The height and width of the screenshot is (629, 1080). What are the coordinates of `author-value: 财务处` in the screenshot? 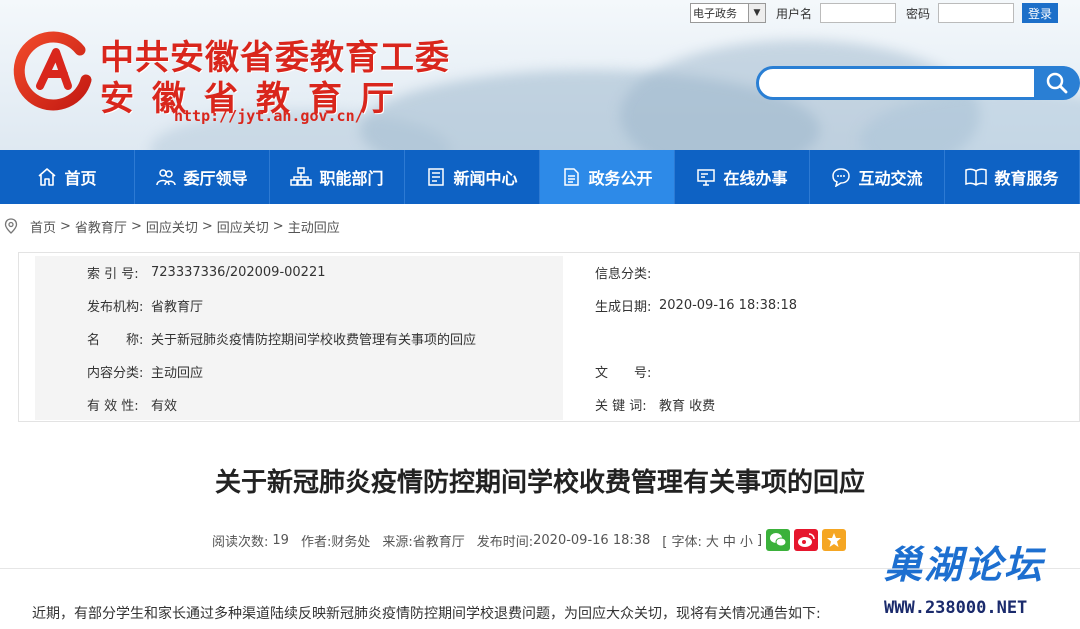 It's located at (351, 542).